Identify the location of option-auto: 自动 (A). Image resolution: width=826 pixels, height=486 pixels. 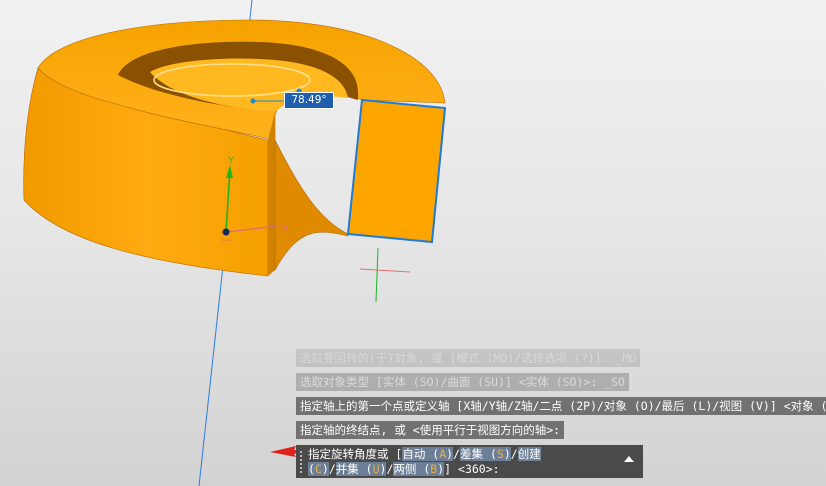
(428, 454).